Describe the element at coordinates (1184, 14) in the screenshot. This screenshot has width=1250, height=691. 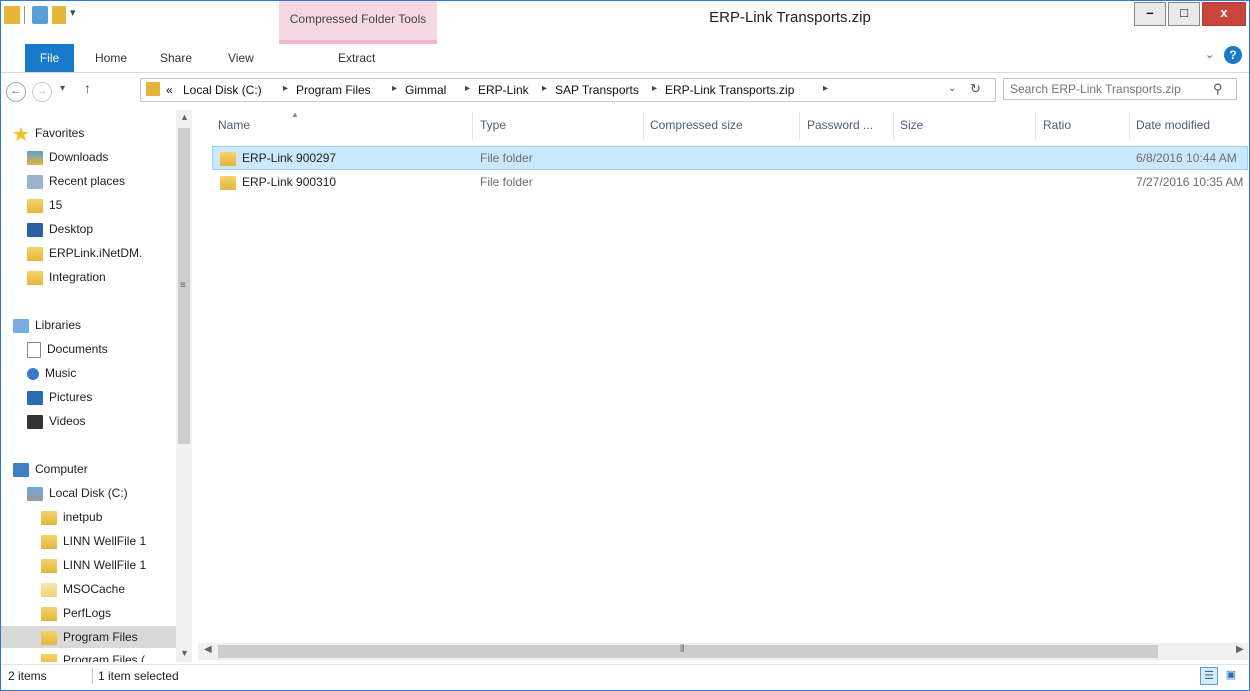
I see `maximize-button: □` at that location.